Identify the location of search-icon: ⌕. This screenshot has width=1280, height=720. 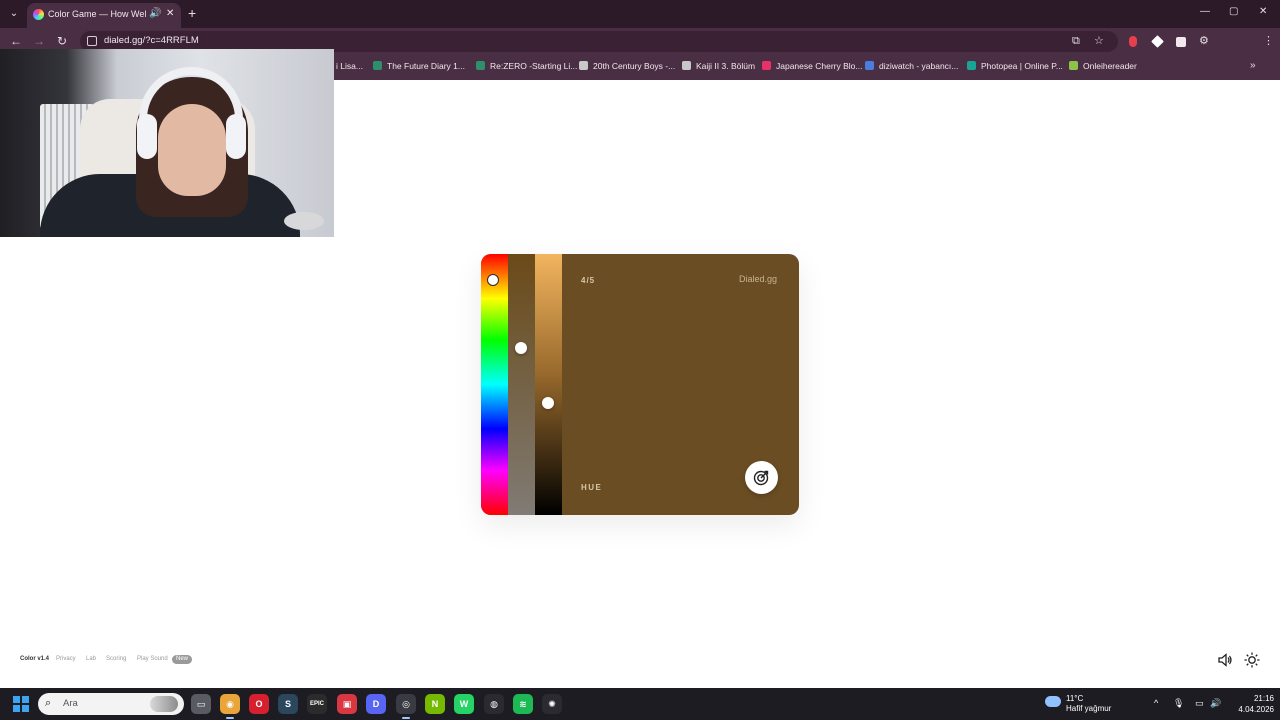
(48, 703).